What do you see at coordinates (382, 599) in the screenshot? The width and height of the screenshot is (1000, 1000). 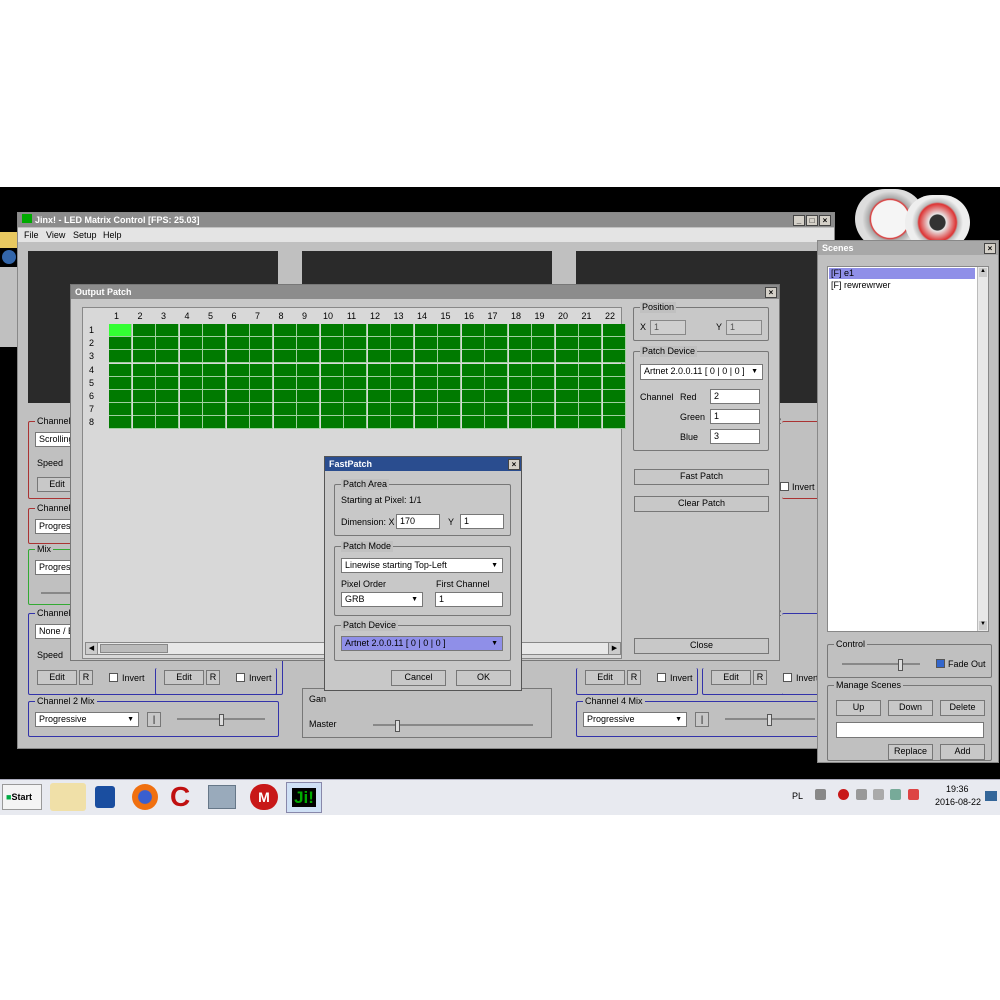 I see `pixel-order-select: GRB ▼` at bounding box center [382, 599].